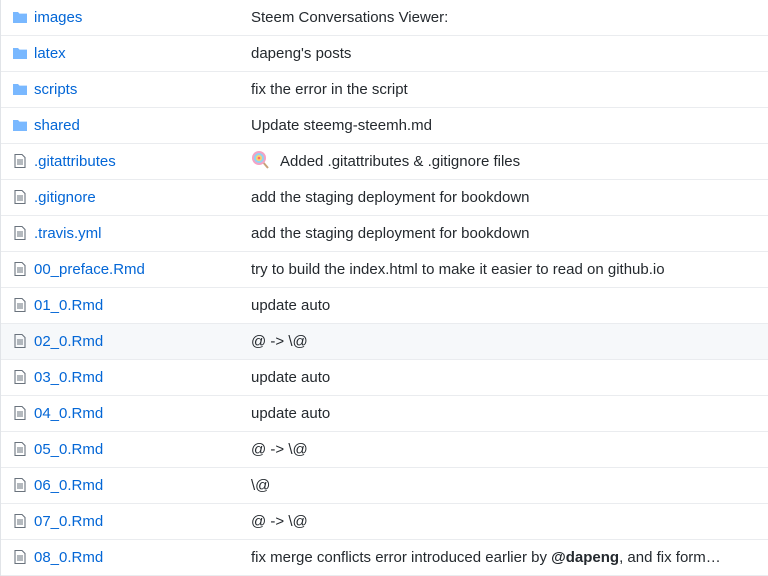 The width and height of the screenshot is (768, 576). Describe the element at coordinates (58, 17) in the screenshot. I see `file-name-link: images` at that location.